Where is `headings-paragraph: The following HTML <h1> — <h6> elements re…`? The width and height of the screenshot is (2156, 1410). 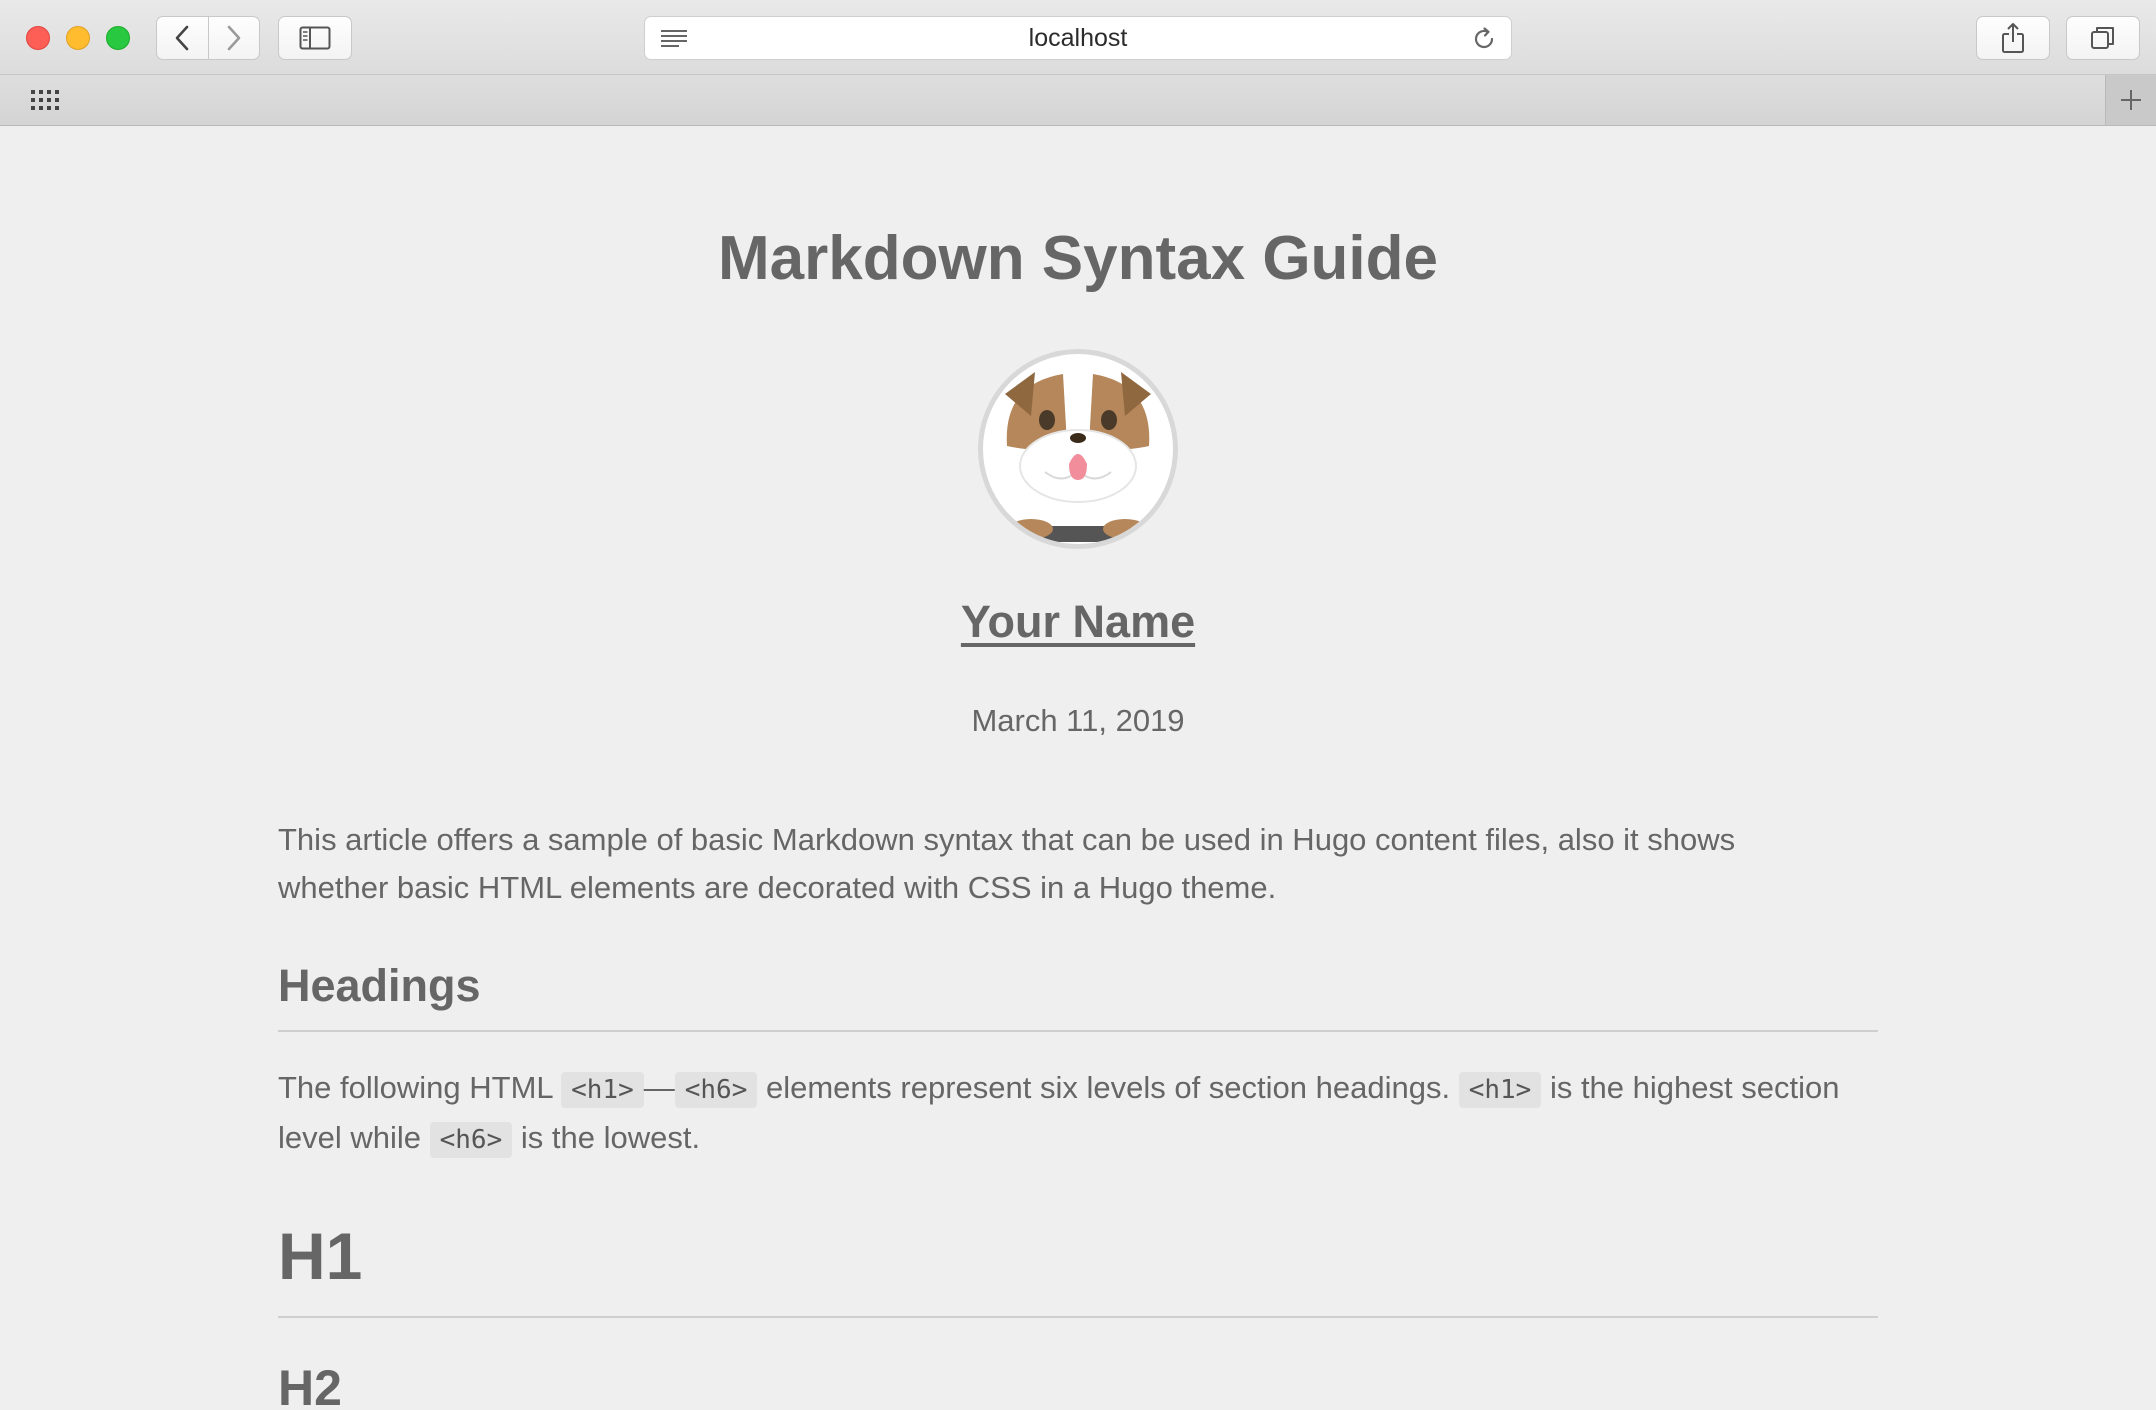
headings-paragraph: The following HTML <h1> — <h6> elements re… is located at coordinates (1073, 1114).